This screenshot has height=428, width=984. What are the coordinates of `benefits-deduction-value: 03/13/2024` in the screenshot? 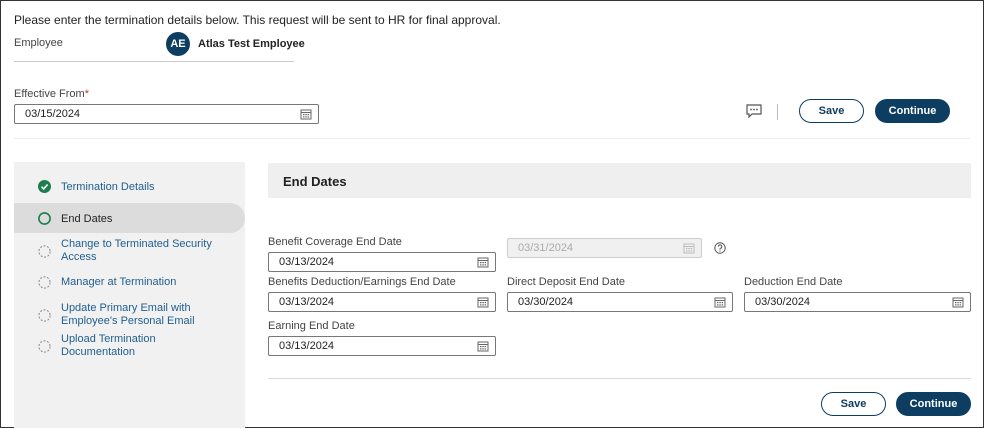 It's located at (307, 302).